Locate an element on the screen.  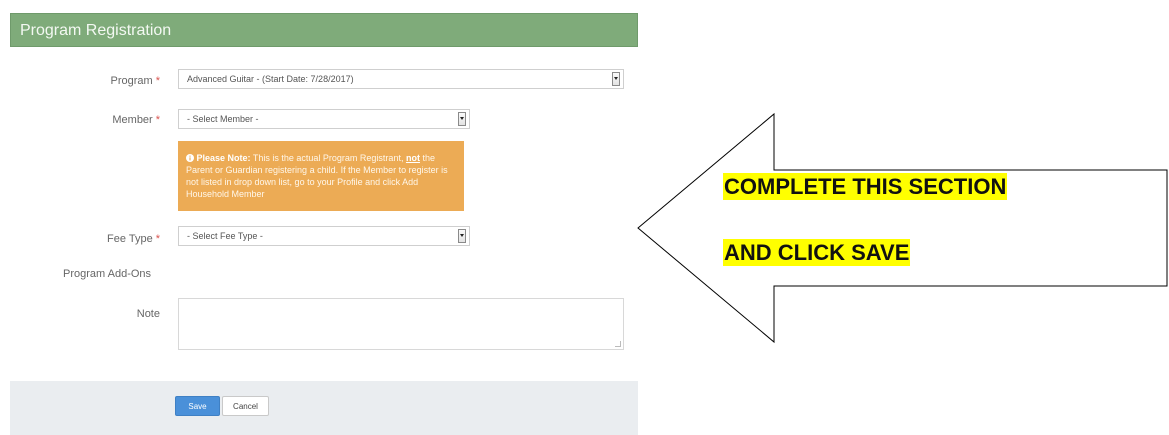
cancel-button: Cancel is located at coordinates (245, 406).